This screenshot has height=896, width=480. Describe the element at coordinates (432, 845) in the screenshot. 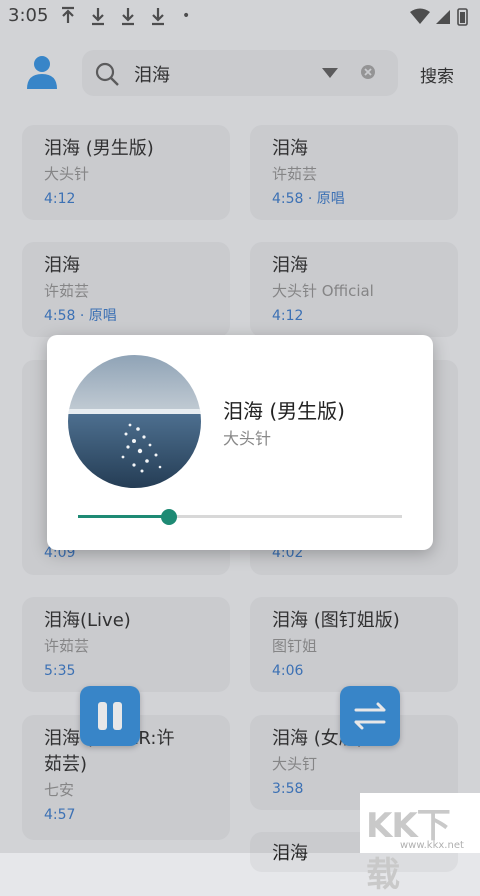

I see `watermark-url: www.kkx.net` at that location.